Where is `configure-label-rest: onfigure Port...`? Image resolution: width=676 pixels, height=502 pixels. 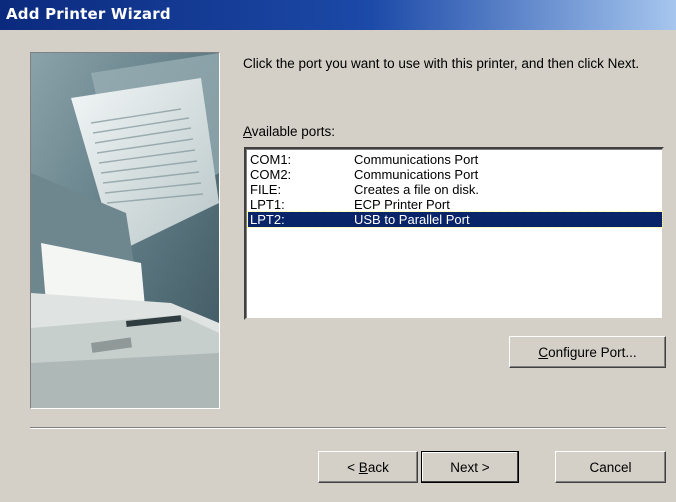
configure-label-rest: onfigure Port... is located at coordinates (592, 352).